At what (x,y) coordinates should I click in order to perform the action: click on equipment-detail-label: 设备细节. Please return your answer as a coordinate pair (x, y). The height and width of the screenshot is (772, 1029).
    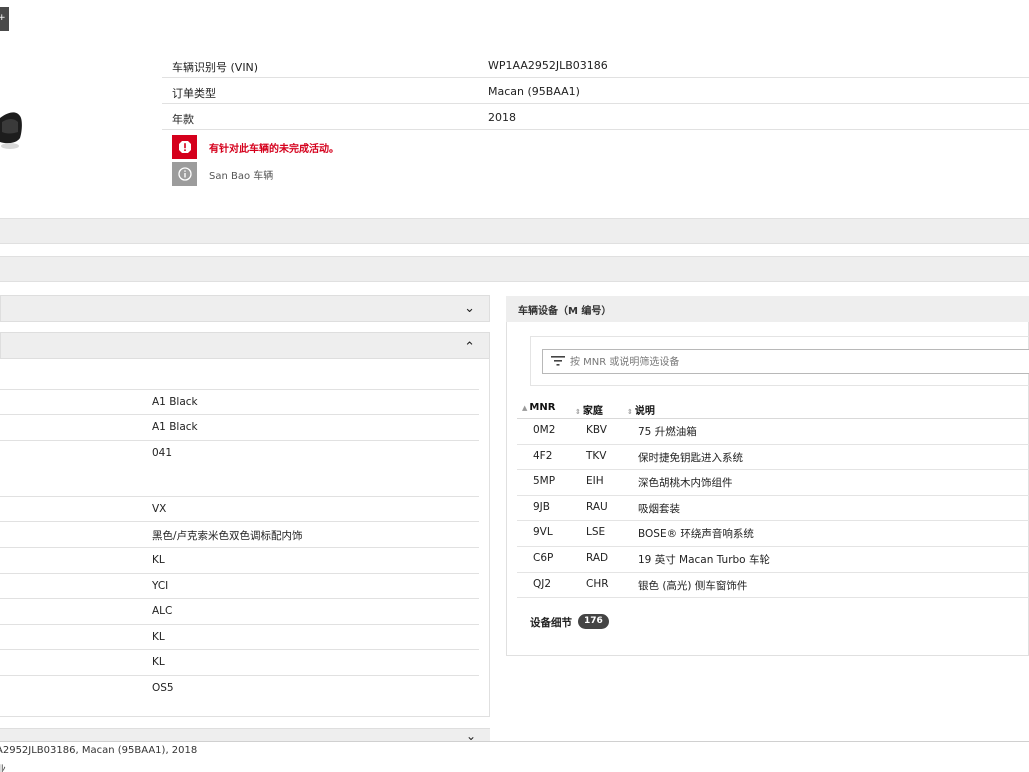
    Looking at the image, I should click on (551, 622).